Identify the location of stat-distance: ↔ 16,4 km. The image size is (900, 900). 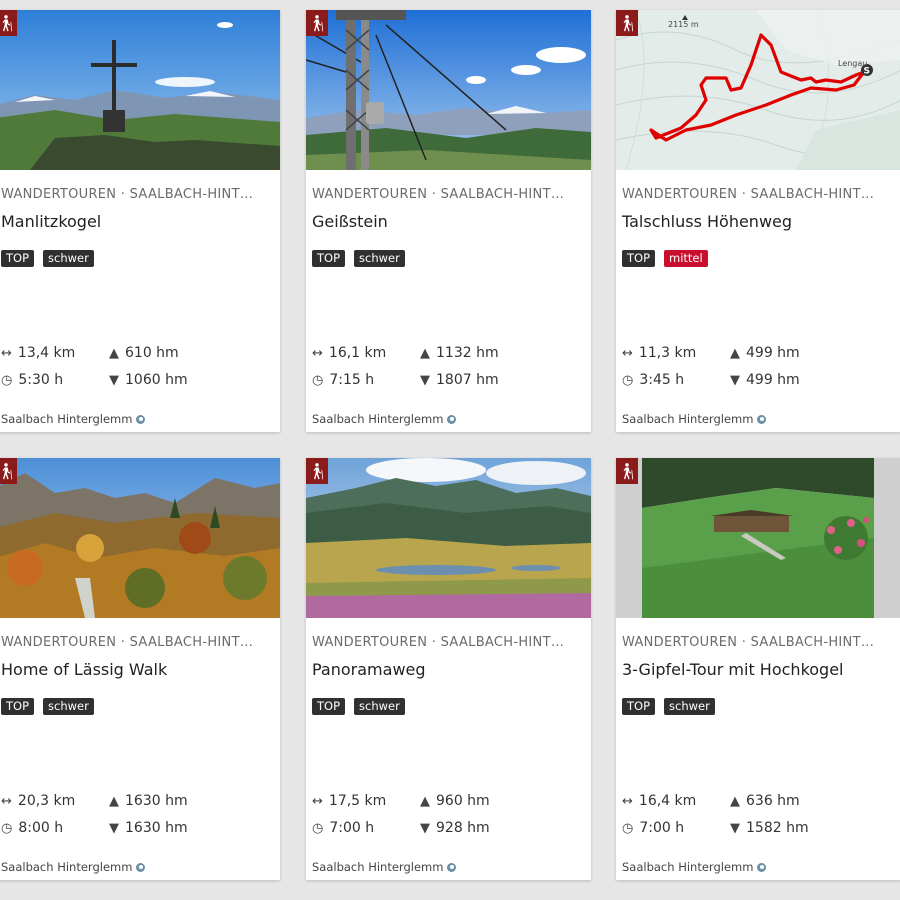
(659, 801).